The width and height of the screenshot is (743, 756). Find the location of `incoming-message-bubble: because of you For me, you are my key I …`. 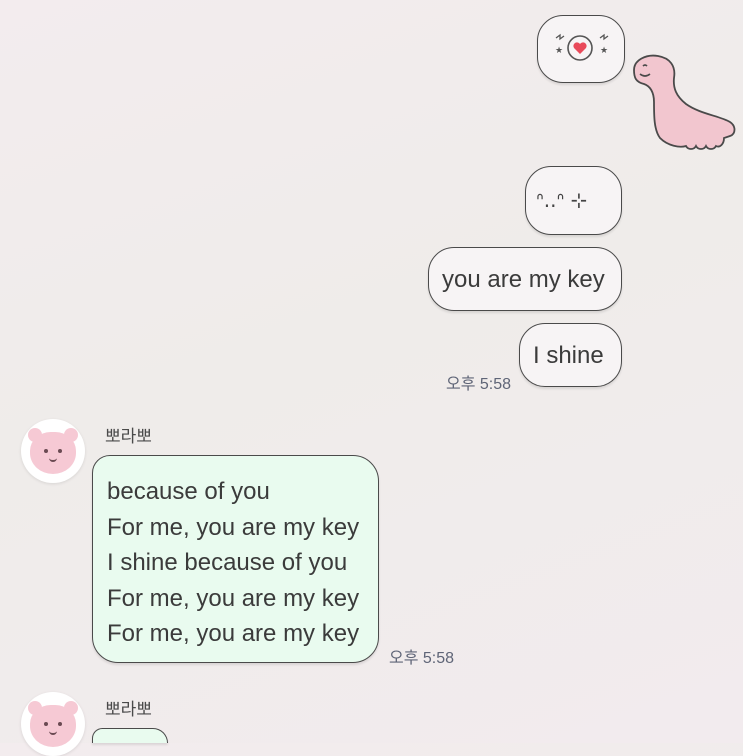

incoming-message-bubble: because of you For me, you are my key I … is located at coordinates (235, 559).